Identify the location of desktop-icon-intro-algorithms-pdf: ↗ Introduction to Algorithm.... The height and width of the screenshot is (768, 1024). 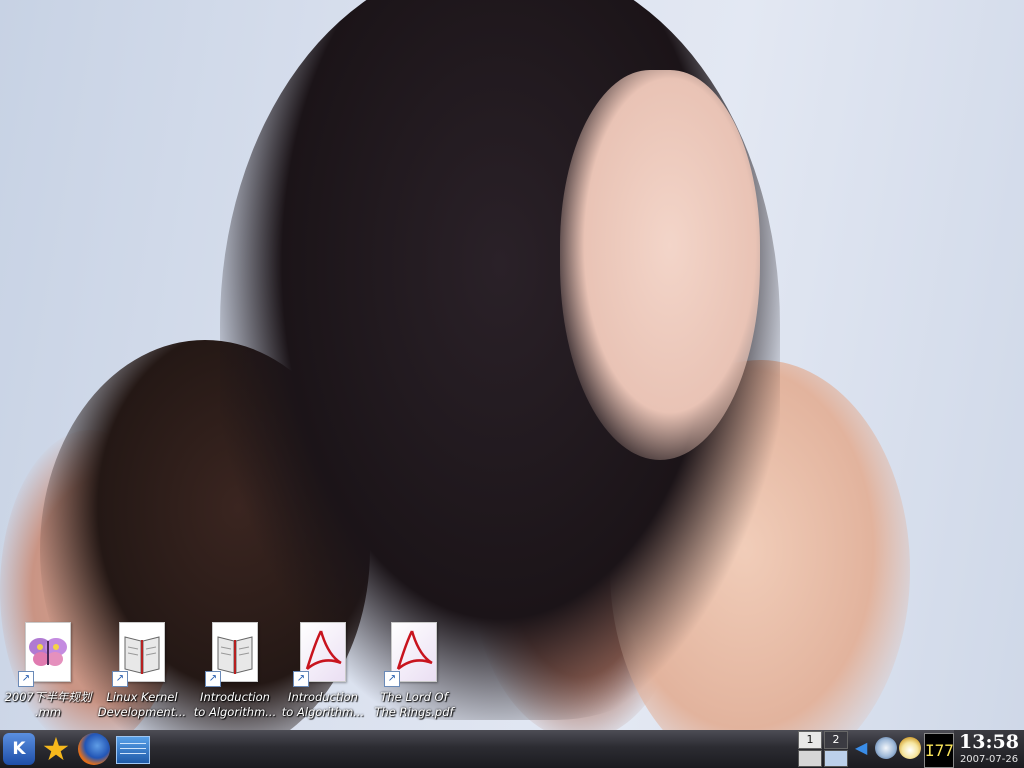
(323, 671).